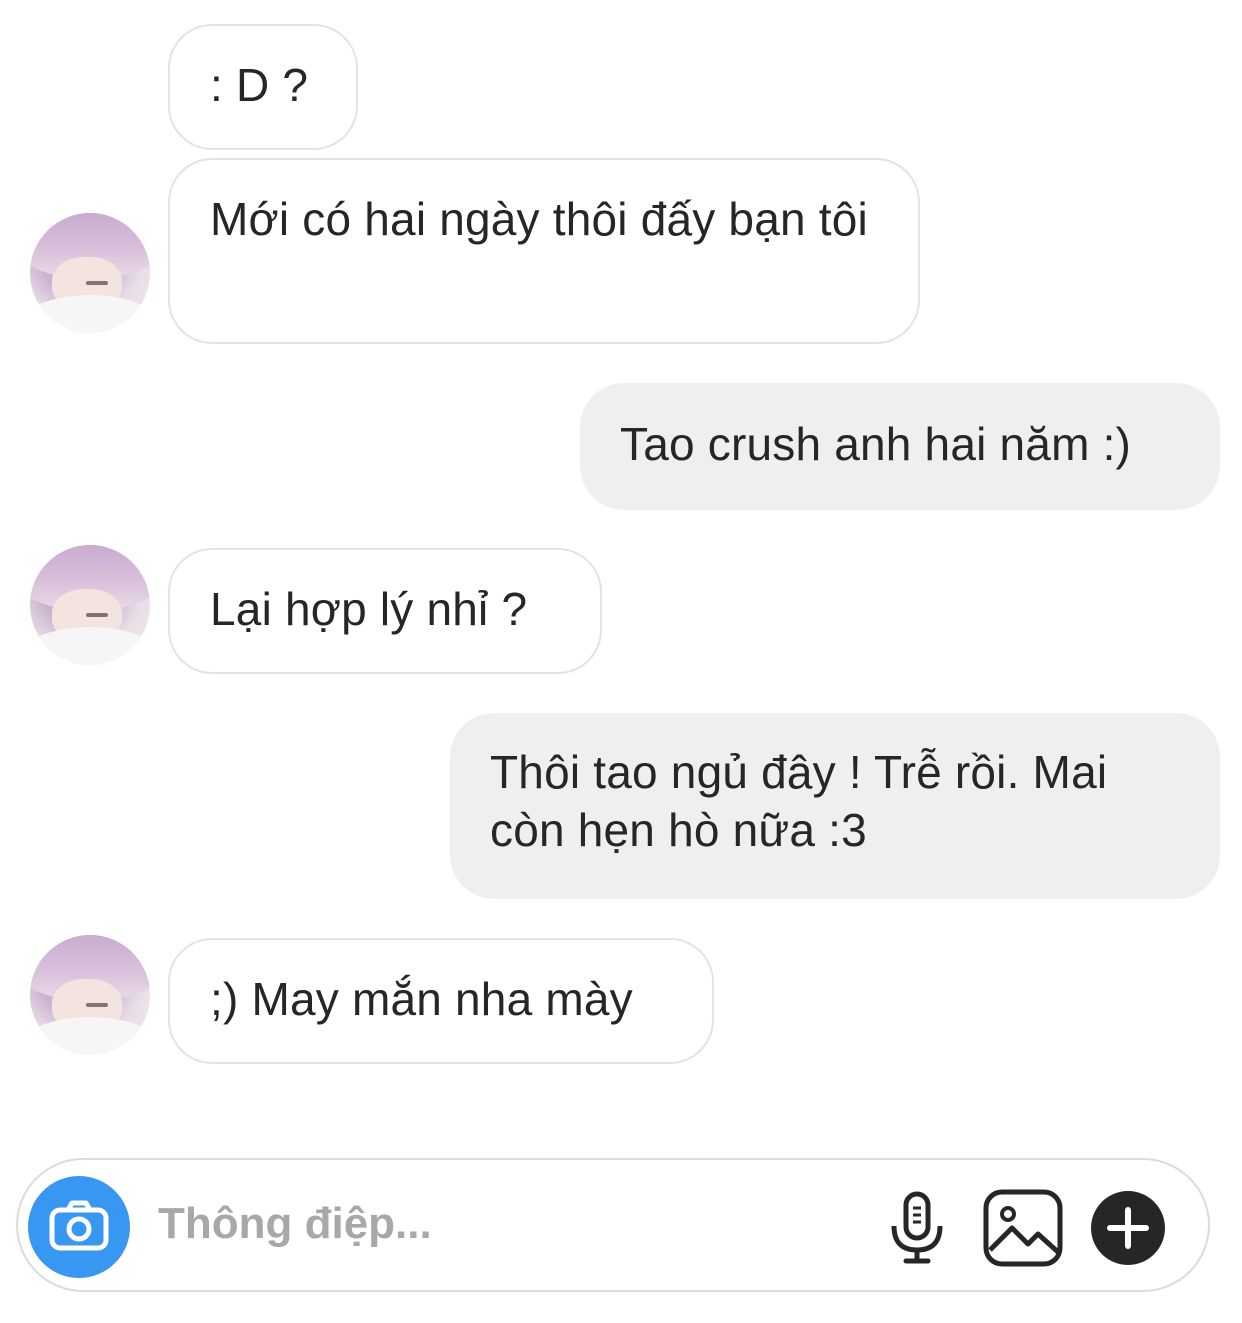 The image size is (1242, 1323). I want to click on gallery-button, so click(1023, 1228).